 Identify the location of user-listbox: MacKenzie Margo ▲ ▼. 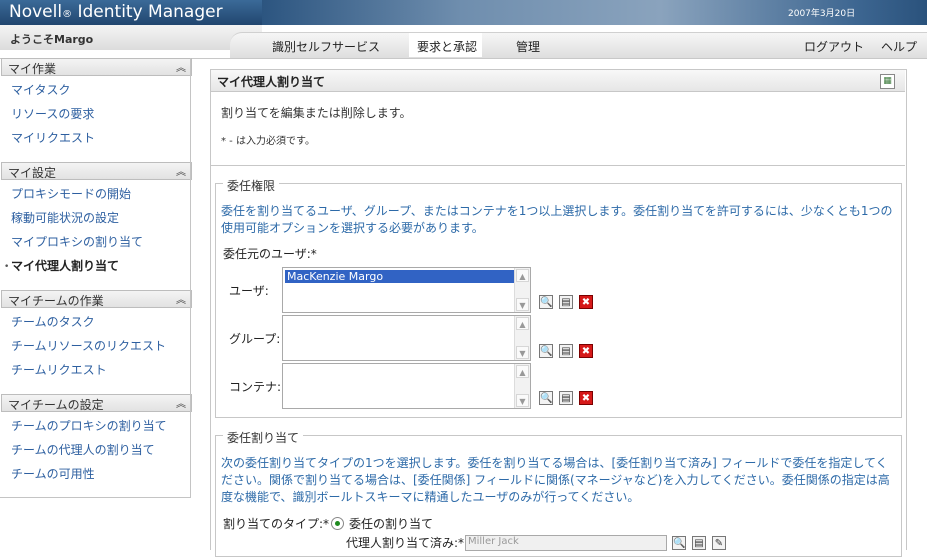
(406, 290).